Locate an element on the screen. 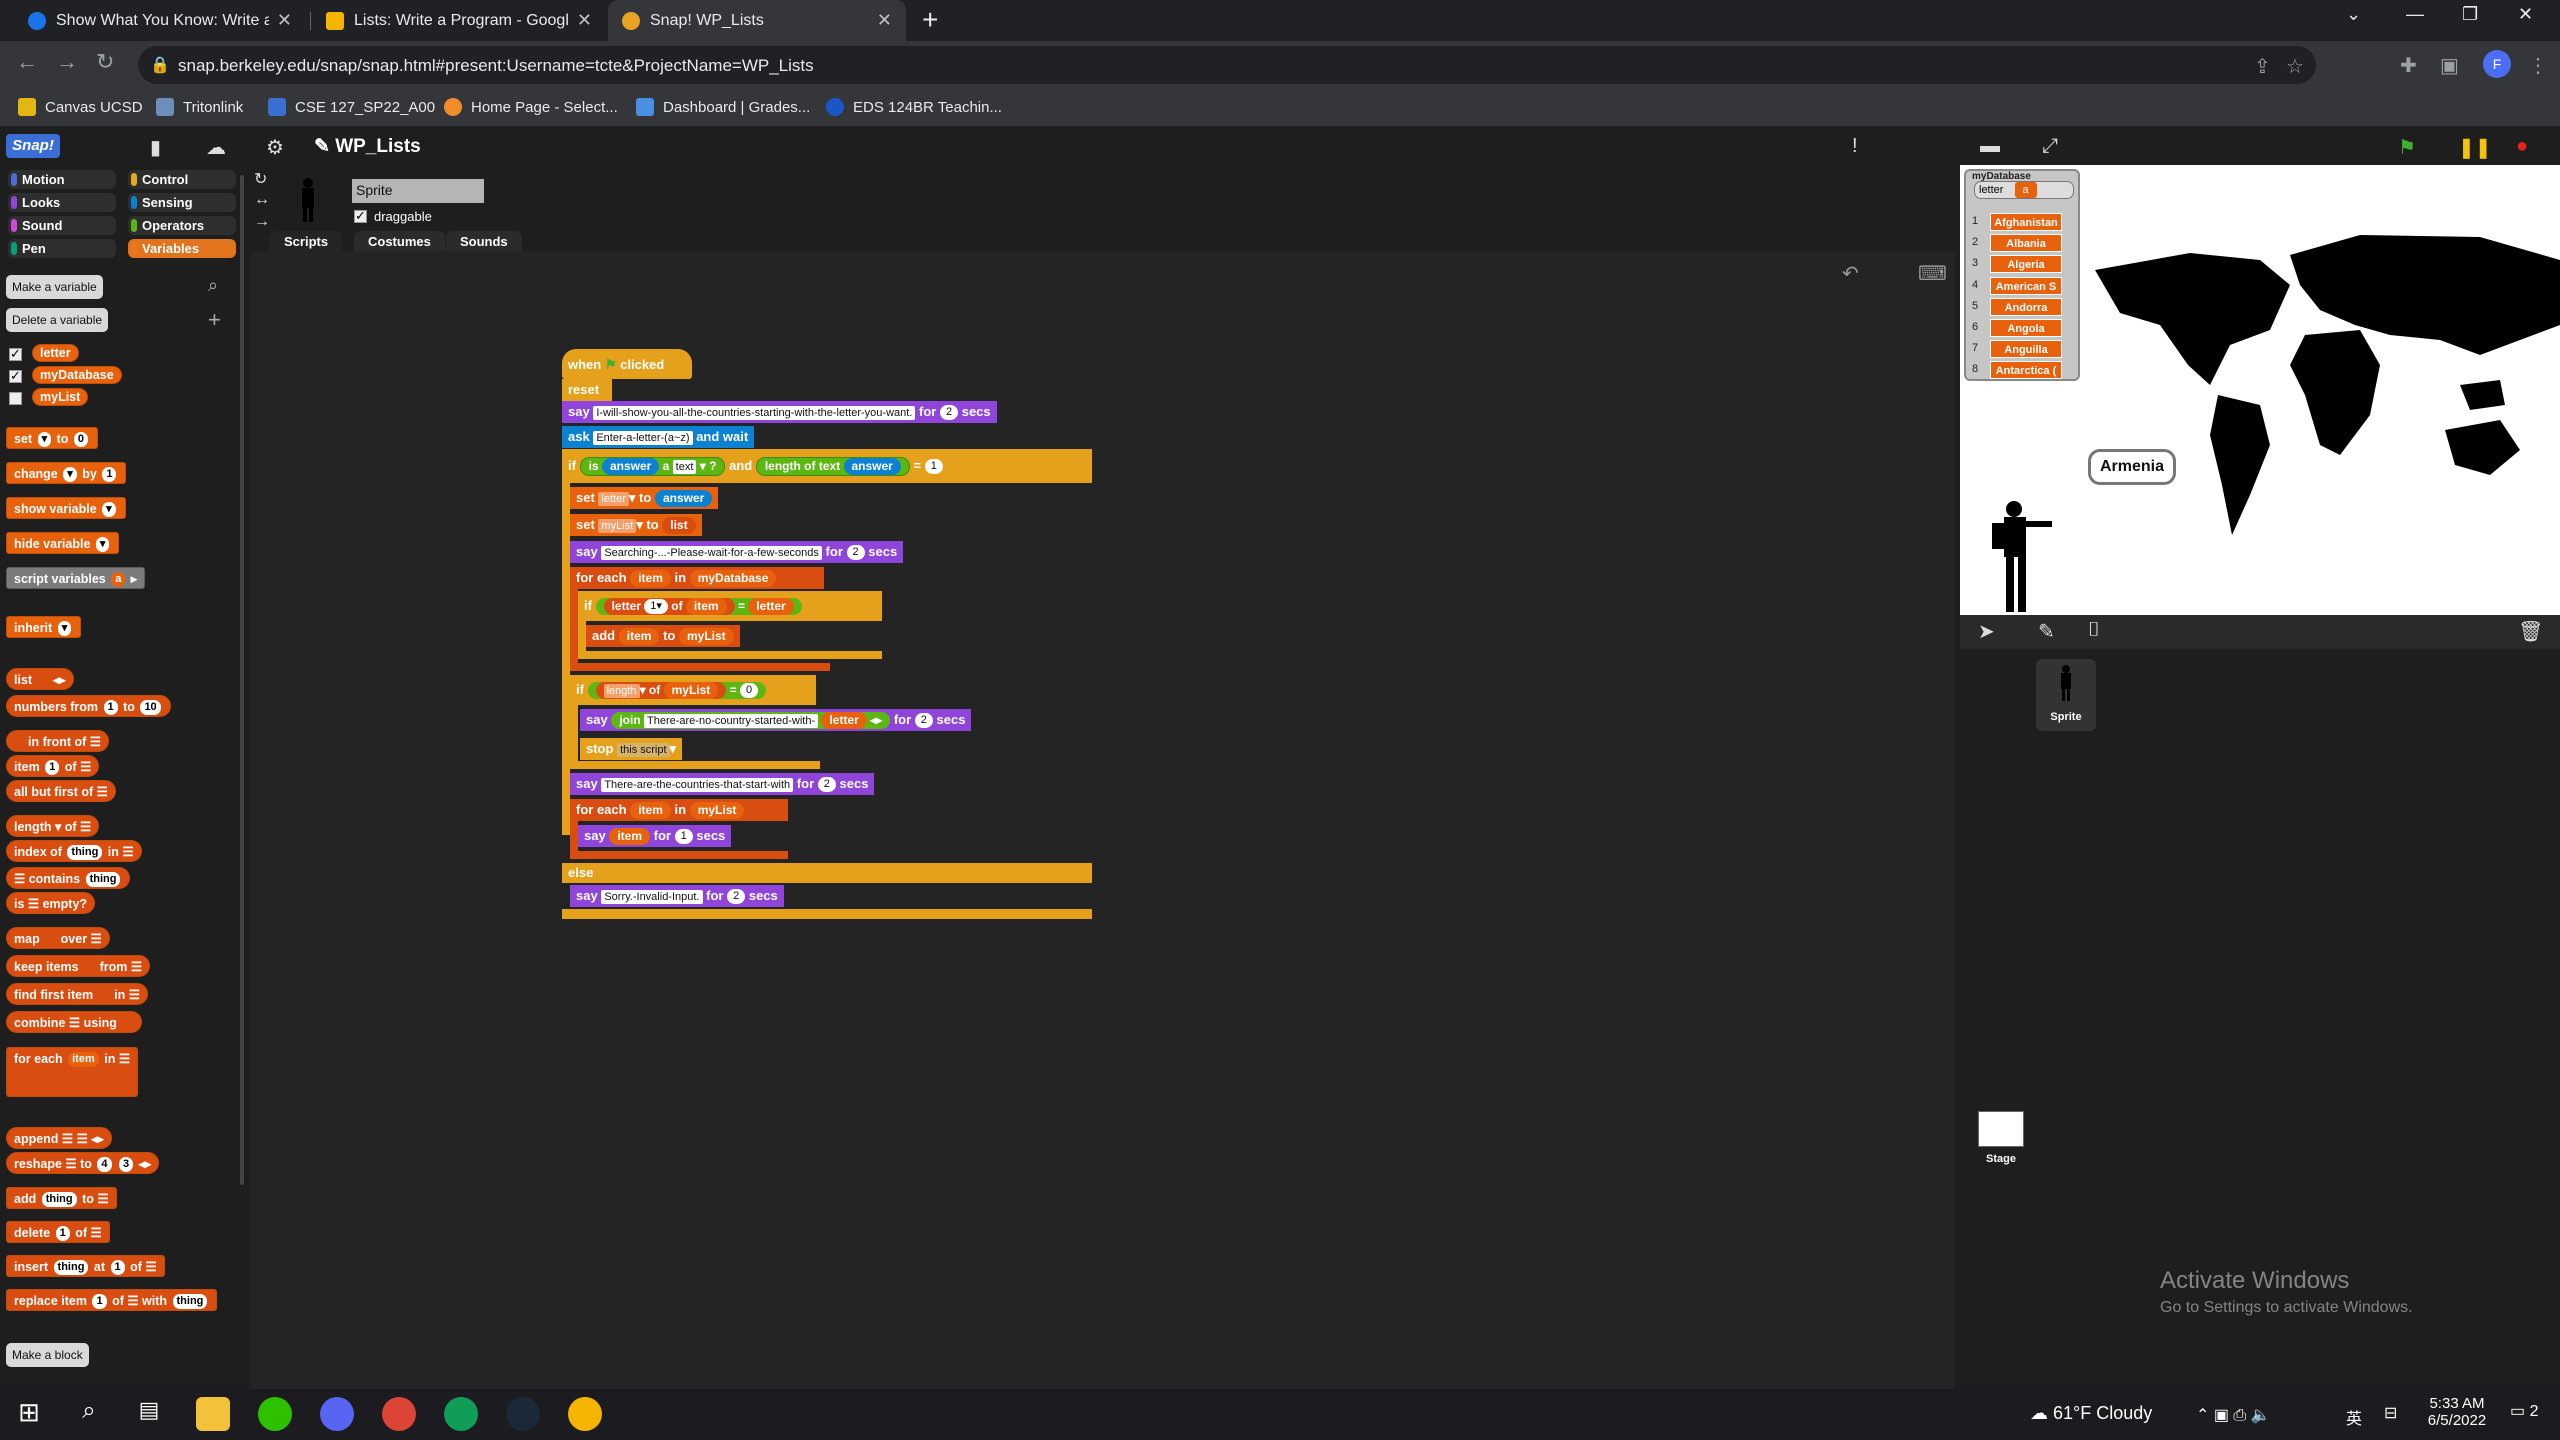 The width and height of the screenshot is (2560, 1440). browser-tab-1: Show What You Know: Write and ✕ is located at coordinates (160, 20).